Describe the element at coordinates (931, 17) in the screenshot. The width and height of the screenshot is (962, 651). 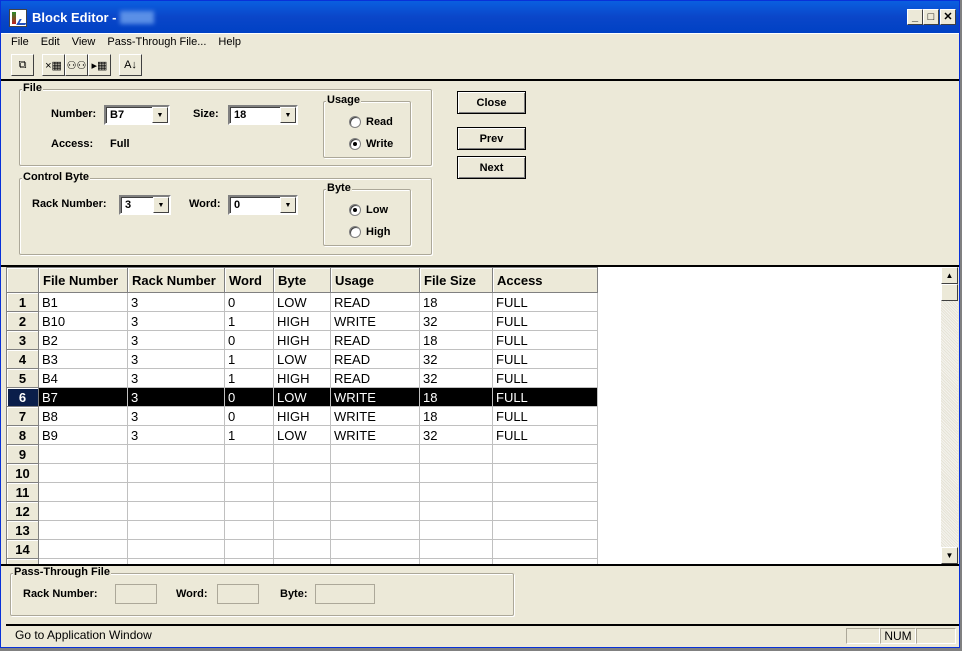
I see `maximize-button: □` at that location.